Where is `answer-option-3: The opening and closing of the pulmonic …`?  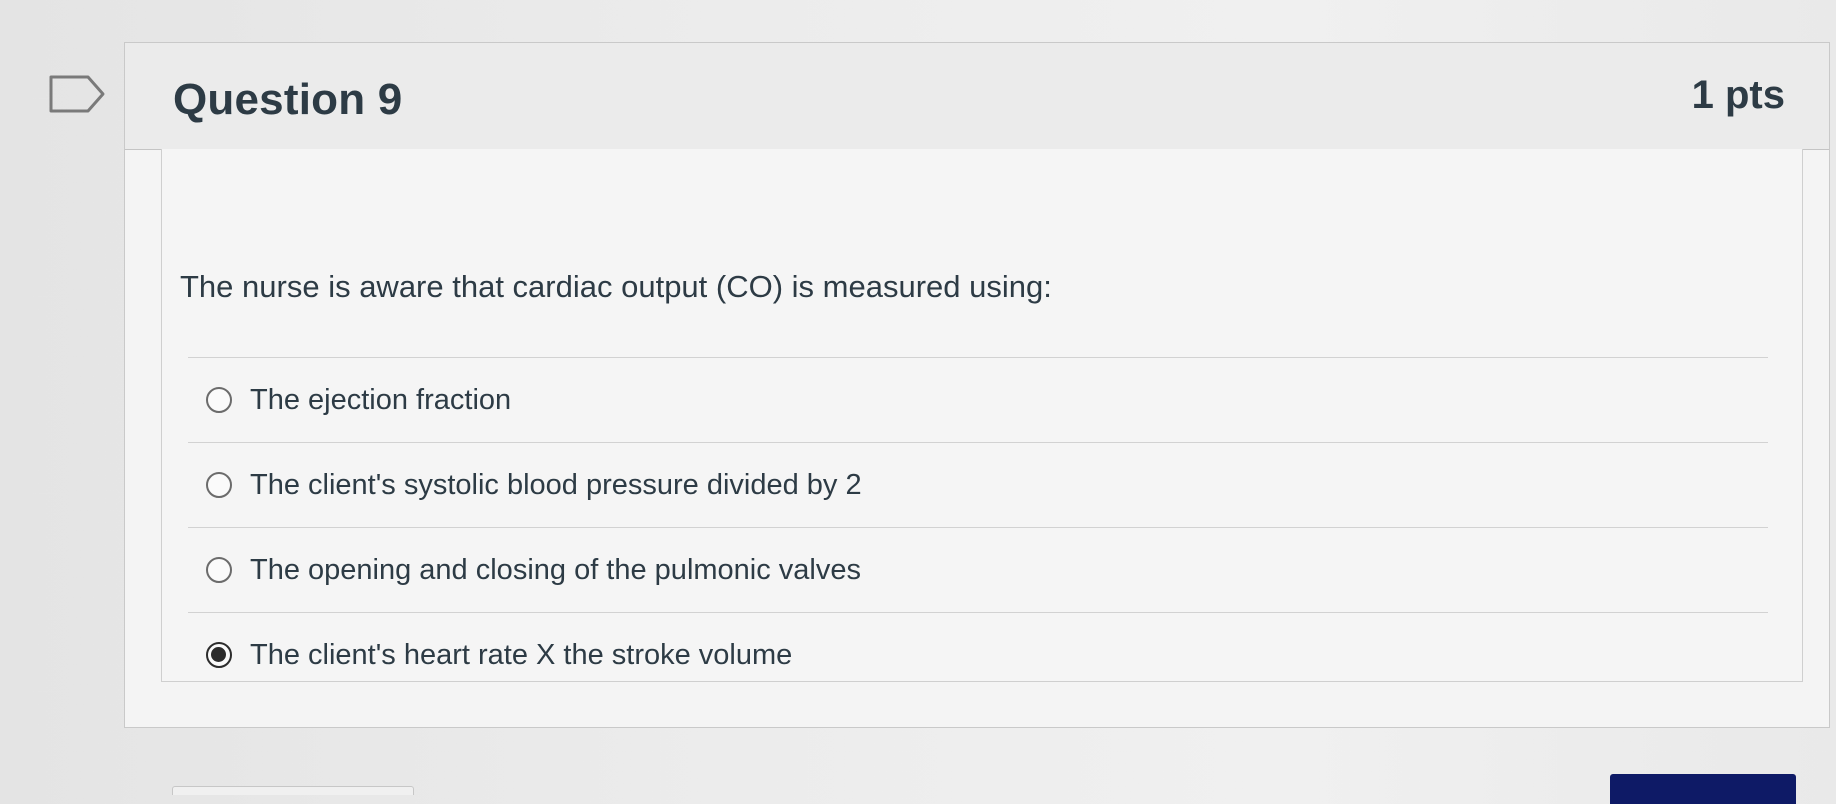 answer-option-3: The opening and closing of the pulmonic … is located at coordinates (978, 570).